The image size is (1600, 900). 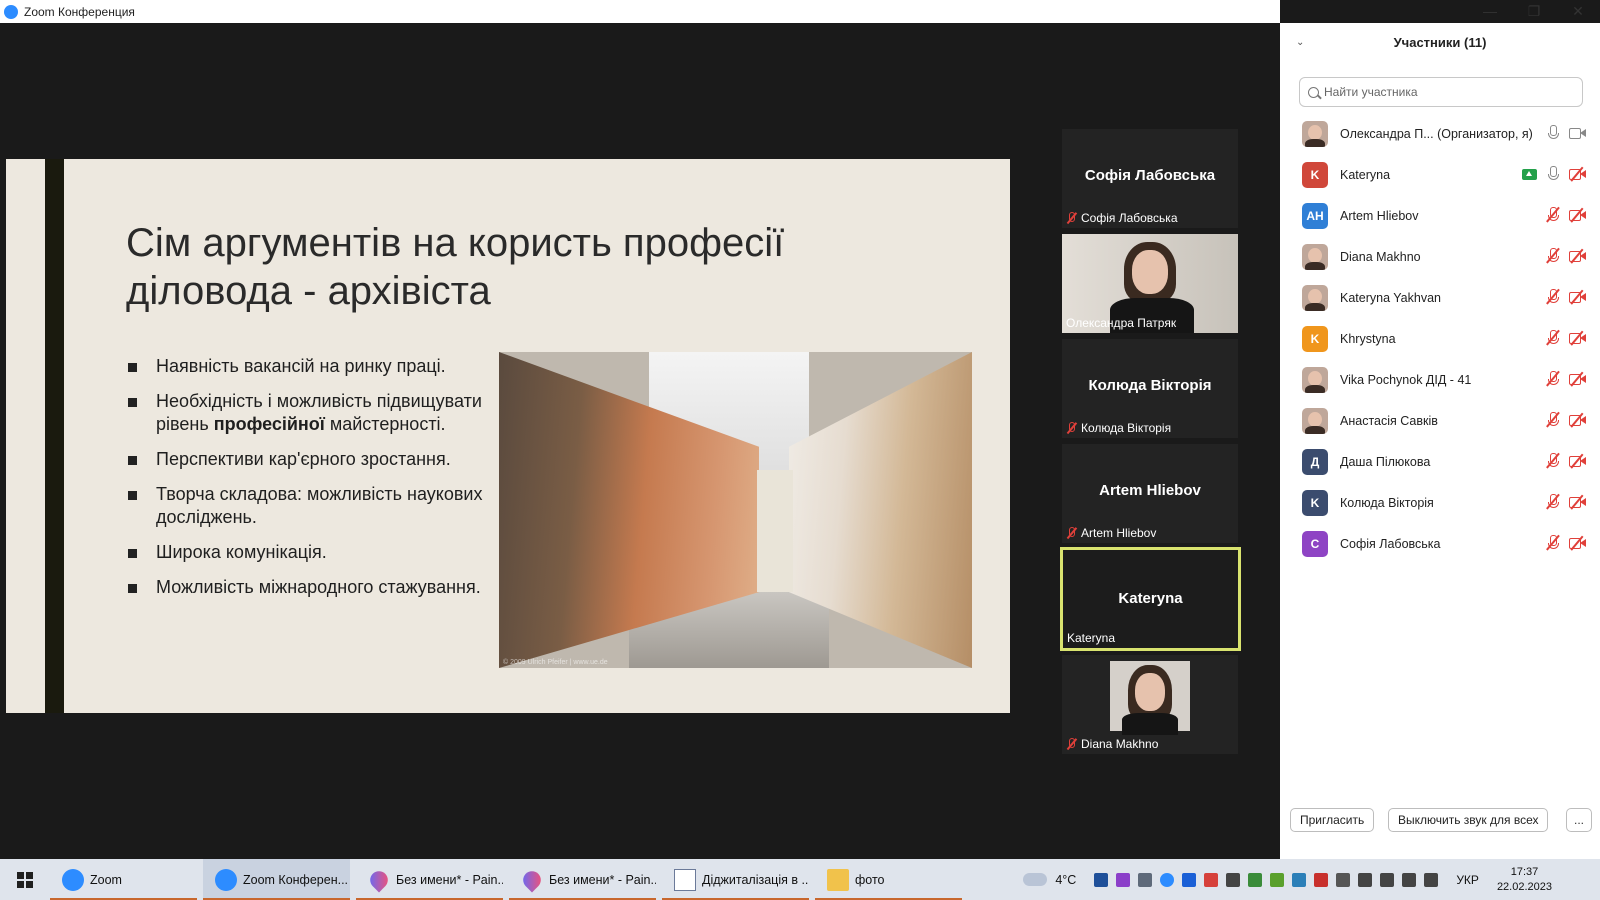 I want to click on taskbar-app-label: фото, so click(x=870, y=879).